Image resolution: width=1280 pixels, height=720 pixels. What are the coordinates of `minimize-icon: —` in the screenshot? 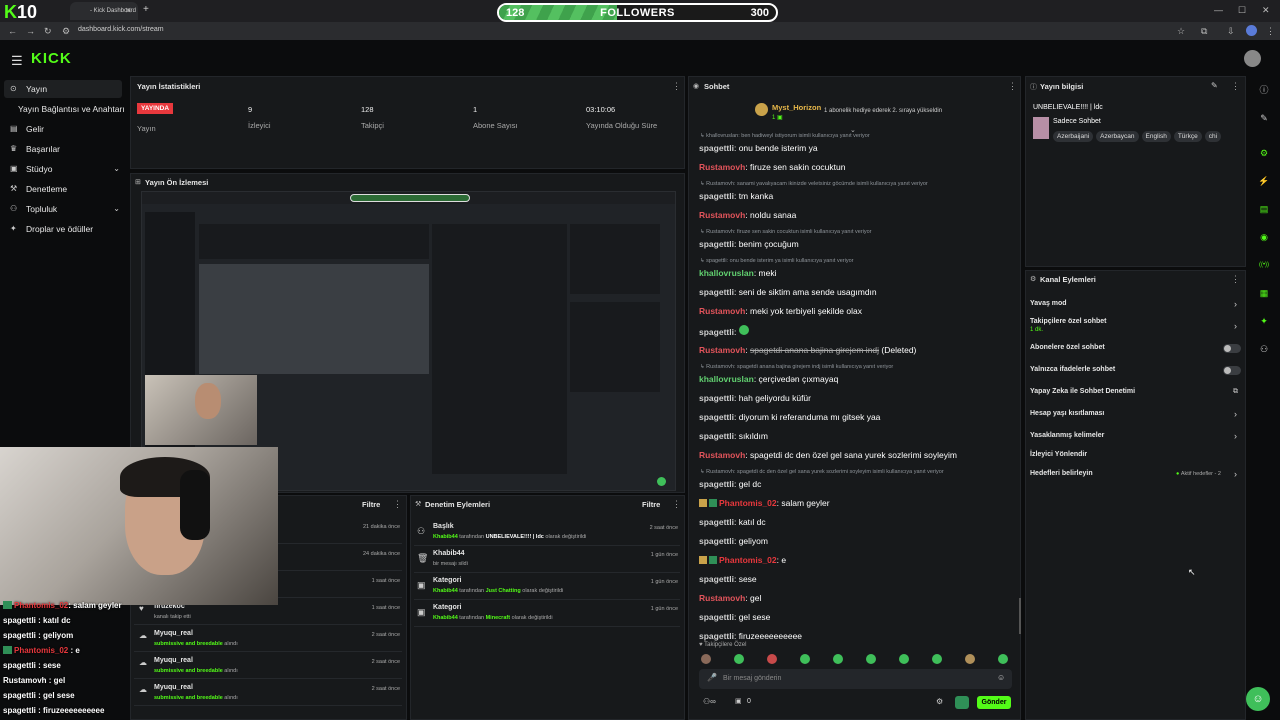 It's located at (1218, 10).